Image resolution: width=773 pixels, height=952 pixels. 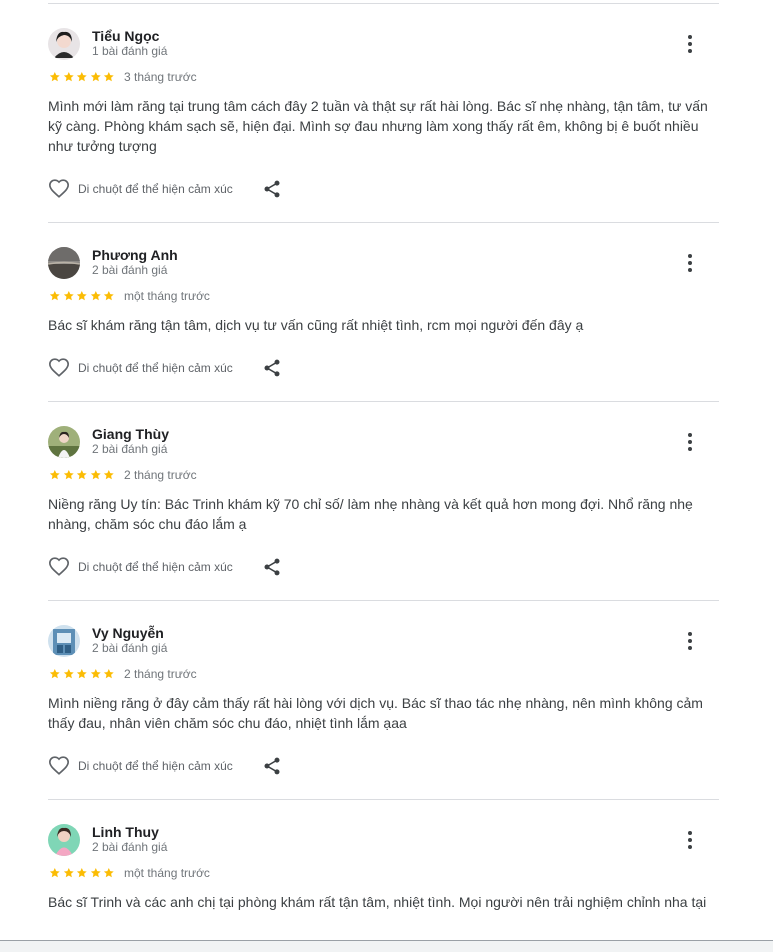 What do you see at coordinates (125, 832) in the screenshot?
I see `reviewer-name: Linh Thuy` at bounding box center [125, 832].